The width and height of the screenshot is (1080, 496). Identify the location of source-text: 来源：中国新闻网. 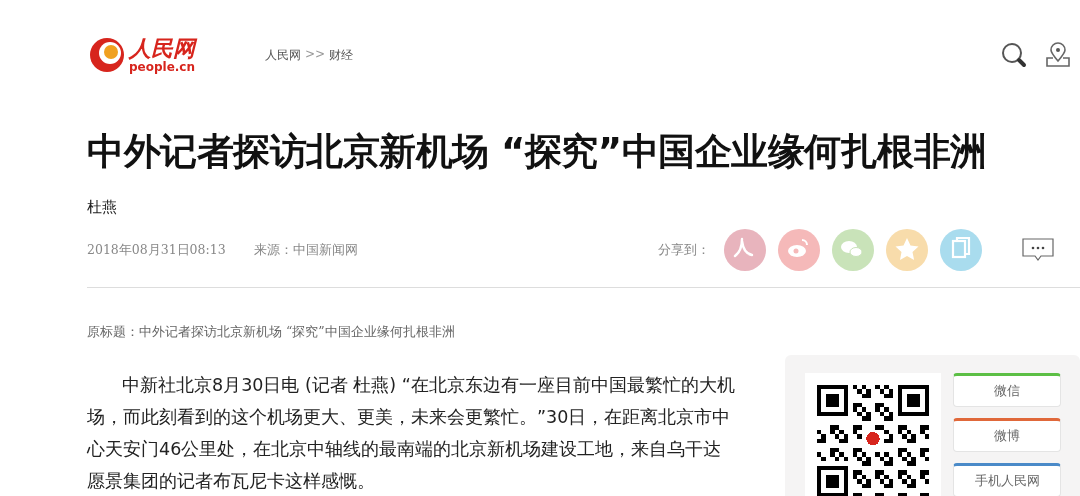
(305, 250).